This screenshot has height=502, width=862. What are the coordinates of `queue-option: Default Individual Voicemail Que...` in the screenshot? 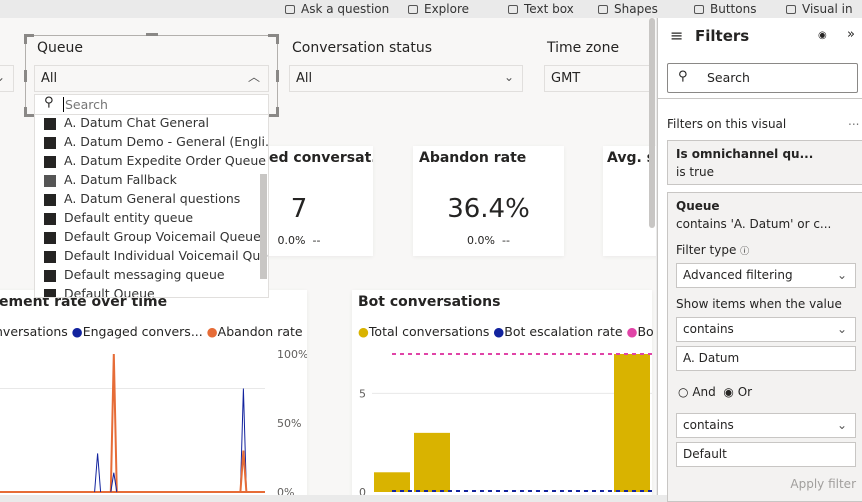 It's located at (151, 257).